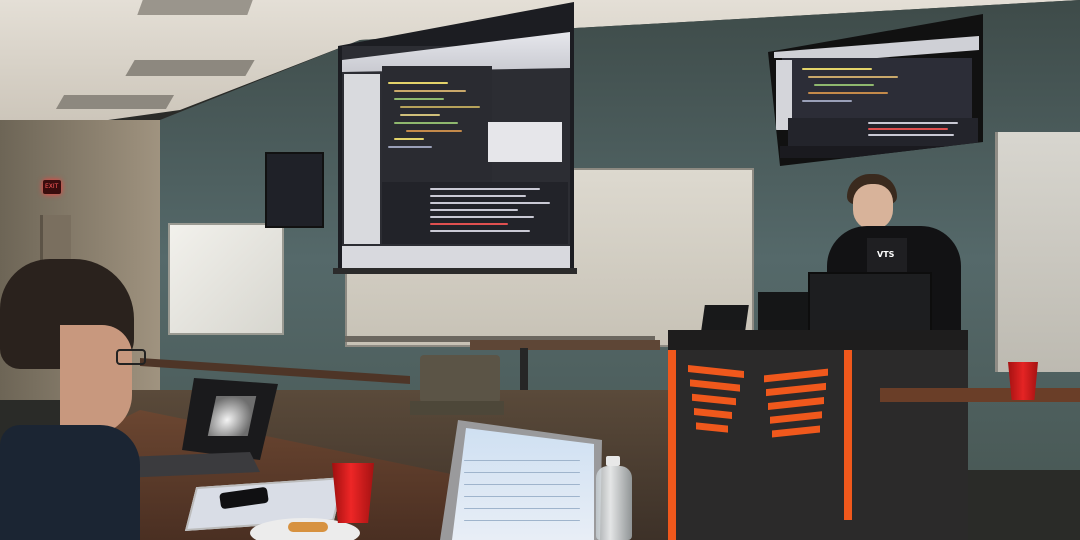  I want to click on podium-vent-left, so click(718, 401).